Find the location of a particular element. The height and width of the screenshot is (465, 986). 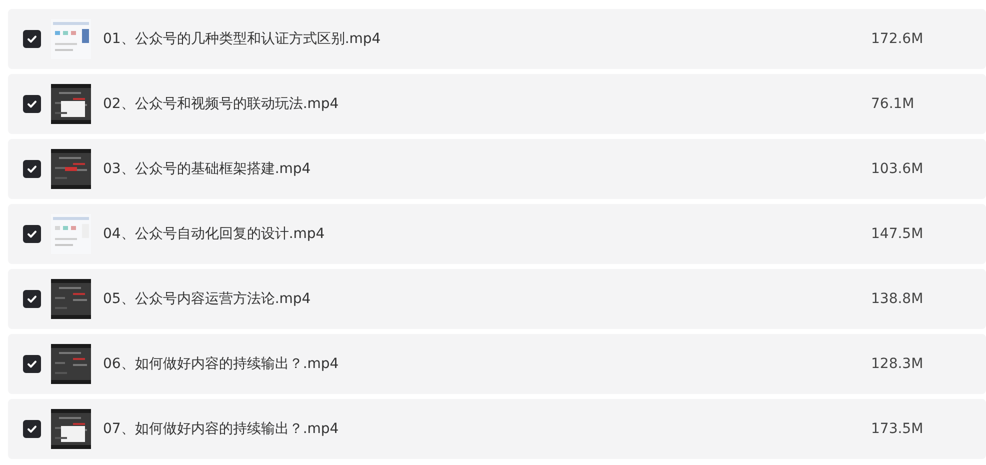

file-size: 173.5M is located at coordinates (897, 429).